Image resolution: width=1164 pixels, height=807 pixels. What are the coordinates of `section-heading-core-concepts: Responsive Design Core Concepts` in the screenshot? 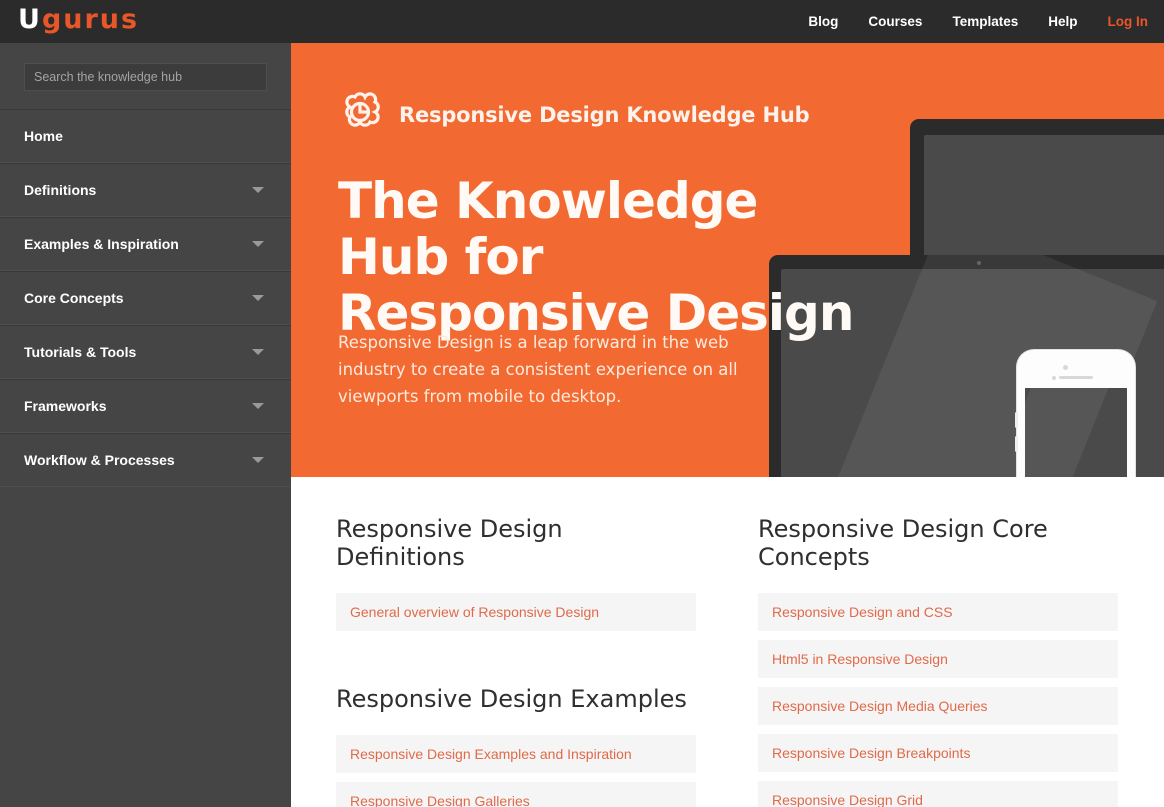 It's located at (903, 543).